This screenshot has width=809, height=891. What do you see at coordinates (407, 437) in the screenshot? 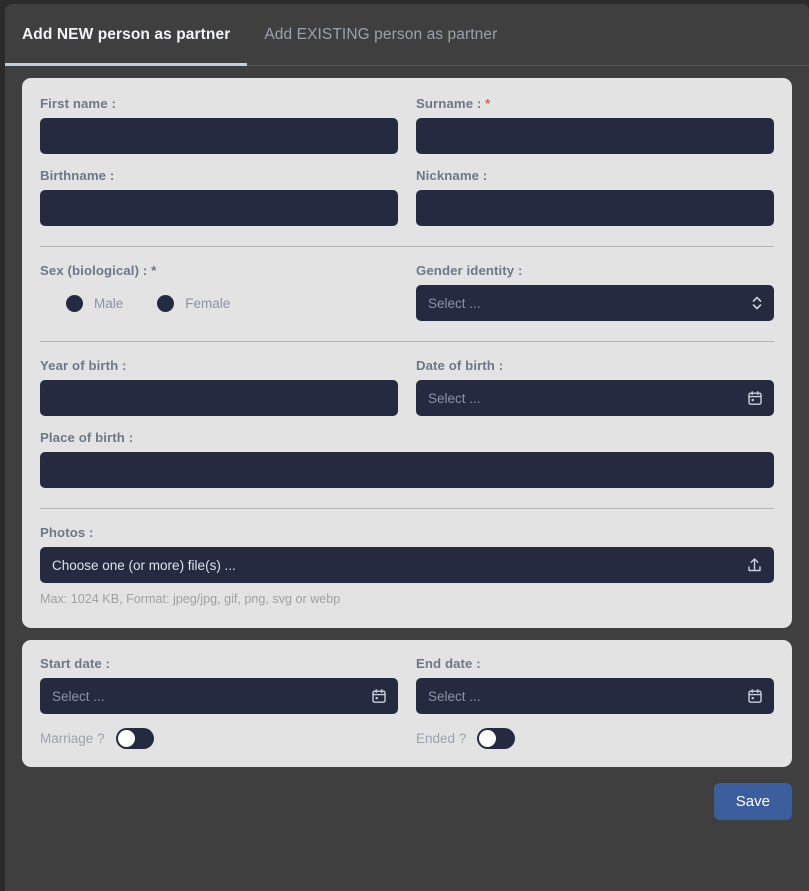
I see `place-of-birth-label: Place of birth :` at bounding box center [407, 437].